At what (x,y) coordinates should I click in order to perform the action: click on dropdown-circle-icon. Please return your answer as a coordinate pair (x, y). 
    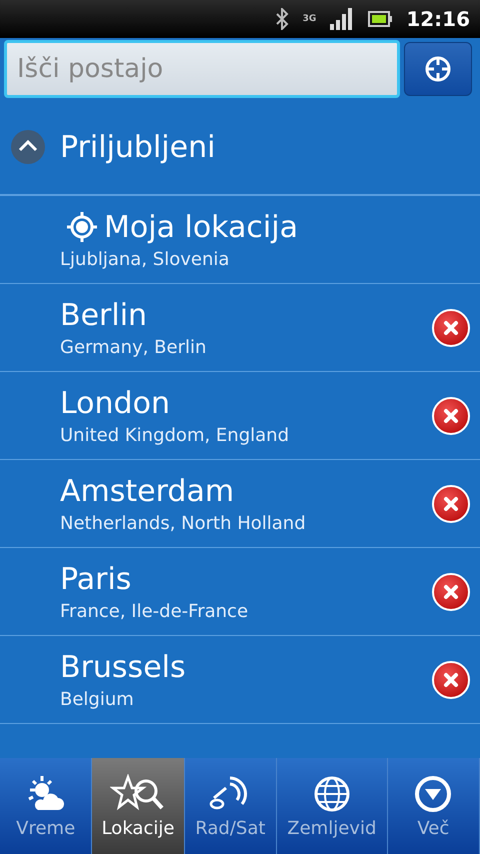
    Looking at the image, I should click on (433, 794).